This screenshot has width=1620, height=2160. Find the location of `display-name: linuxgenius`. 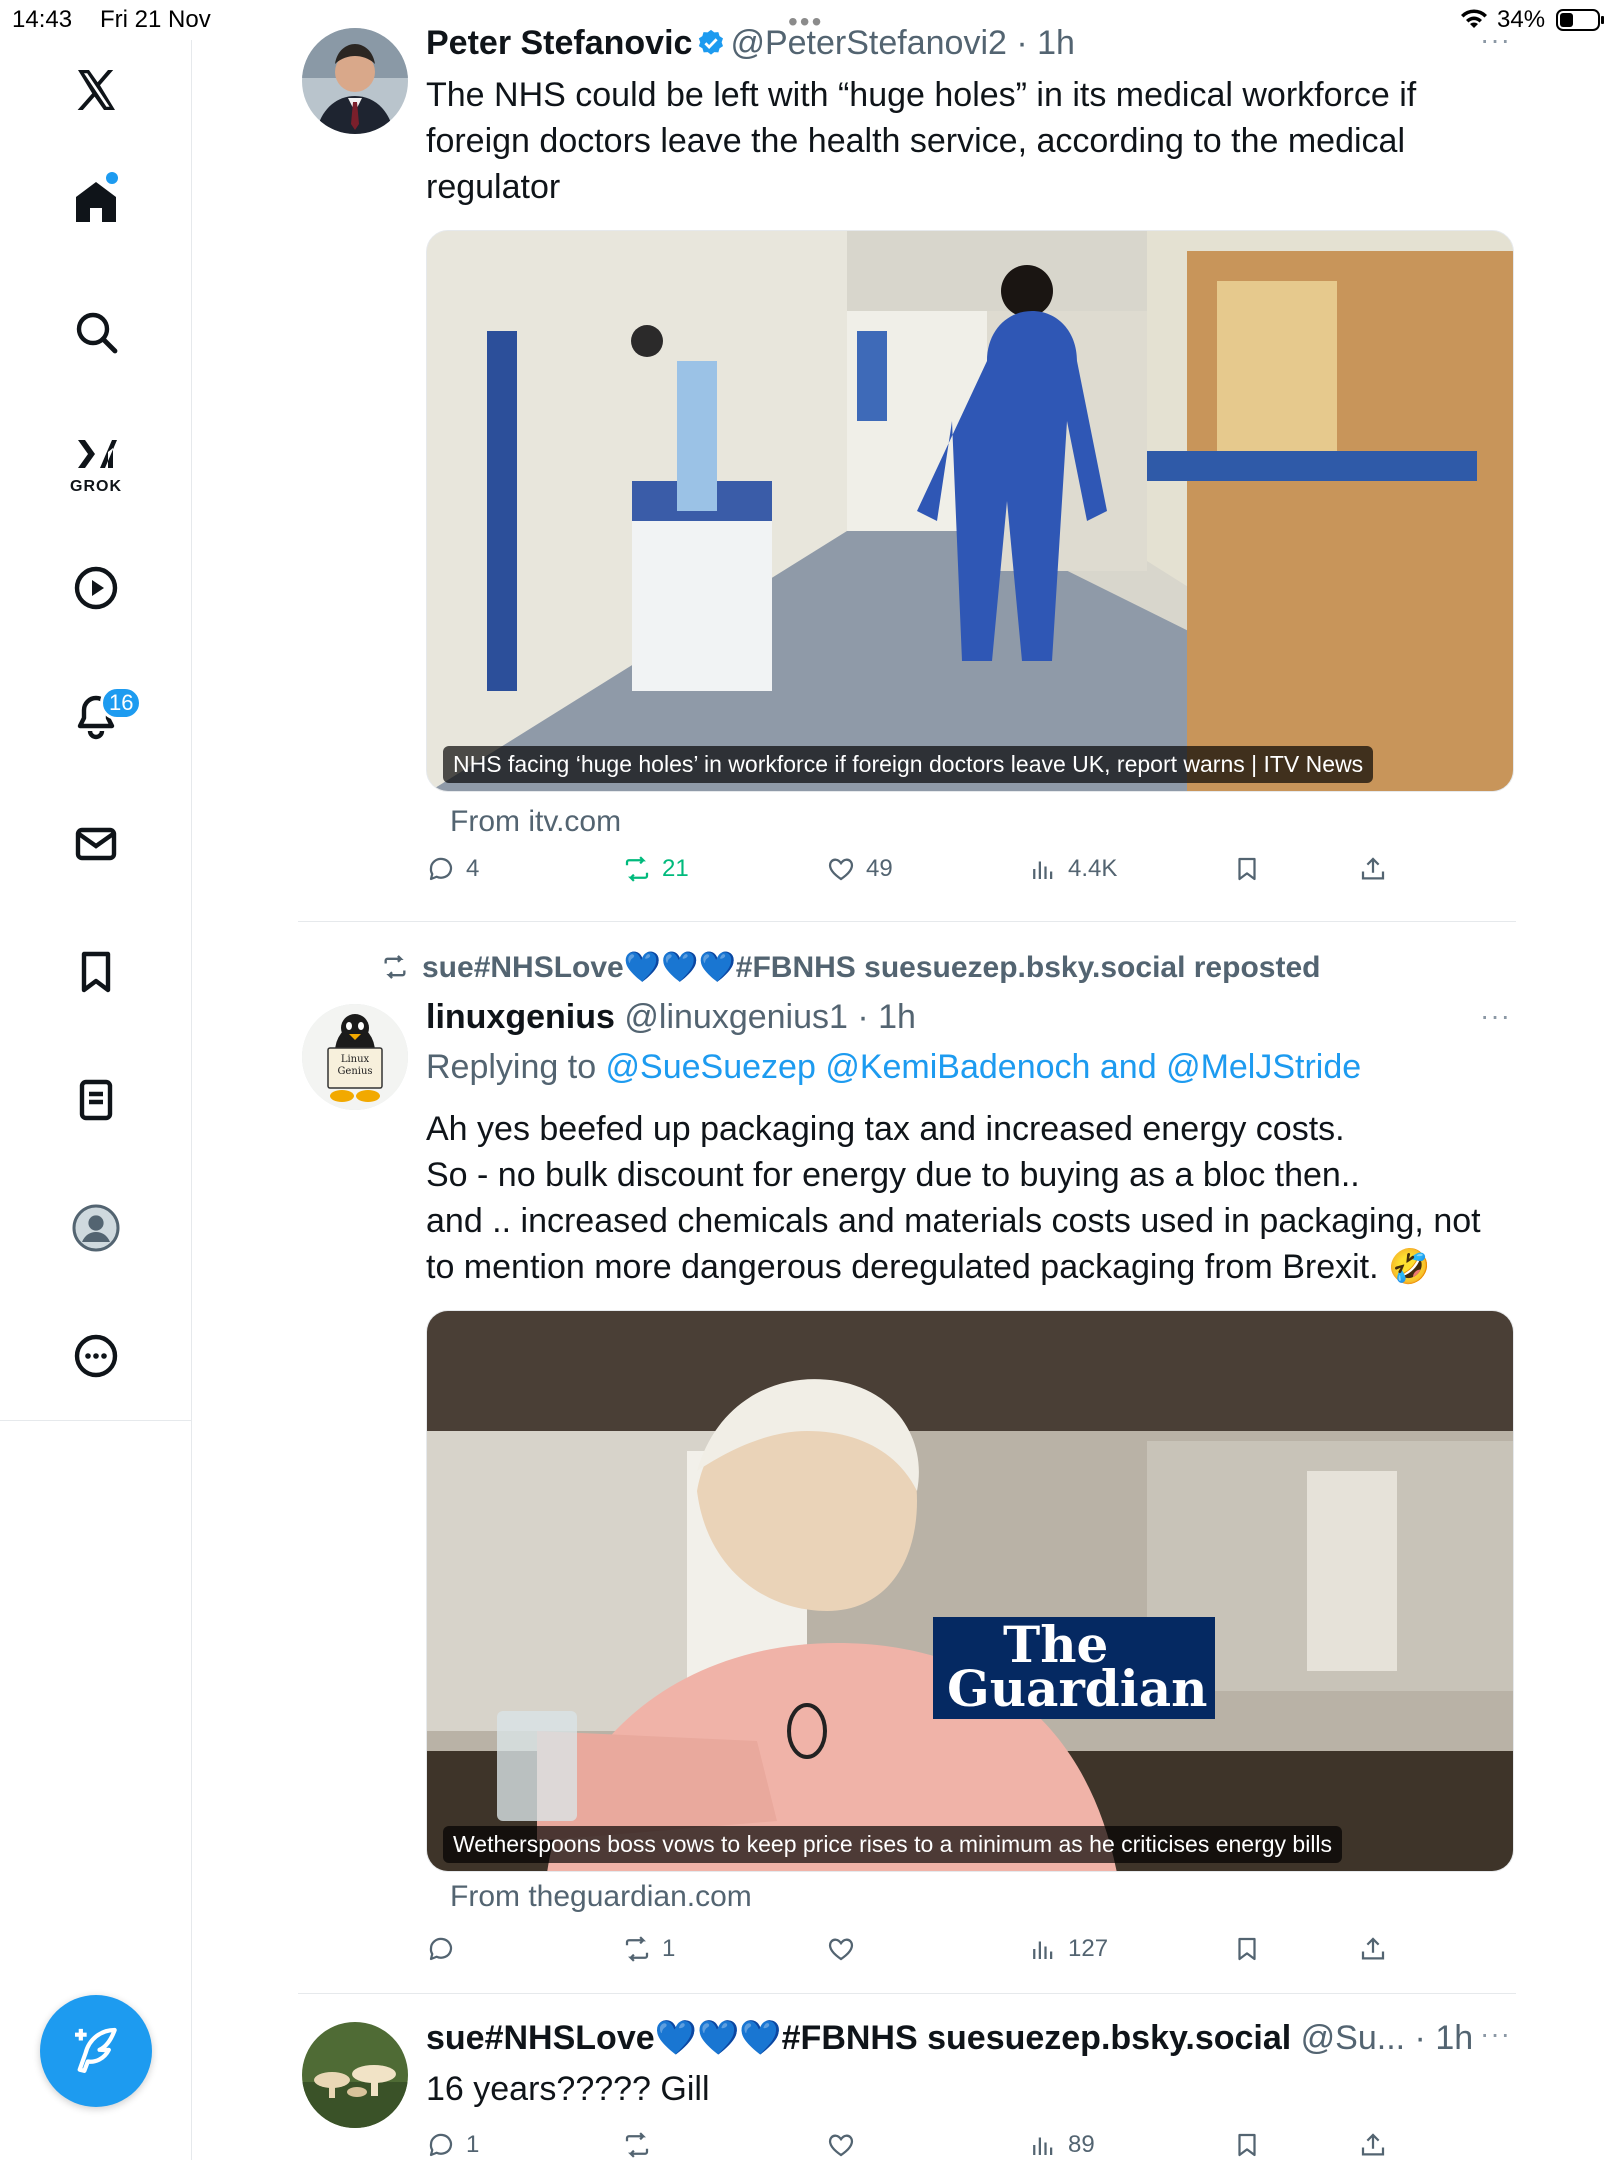

display-name: linuxgenius is located at coordinates (520, 1017).